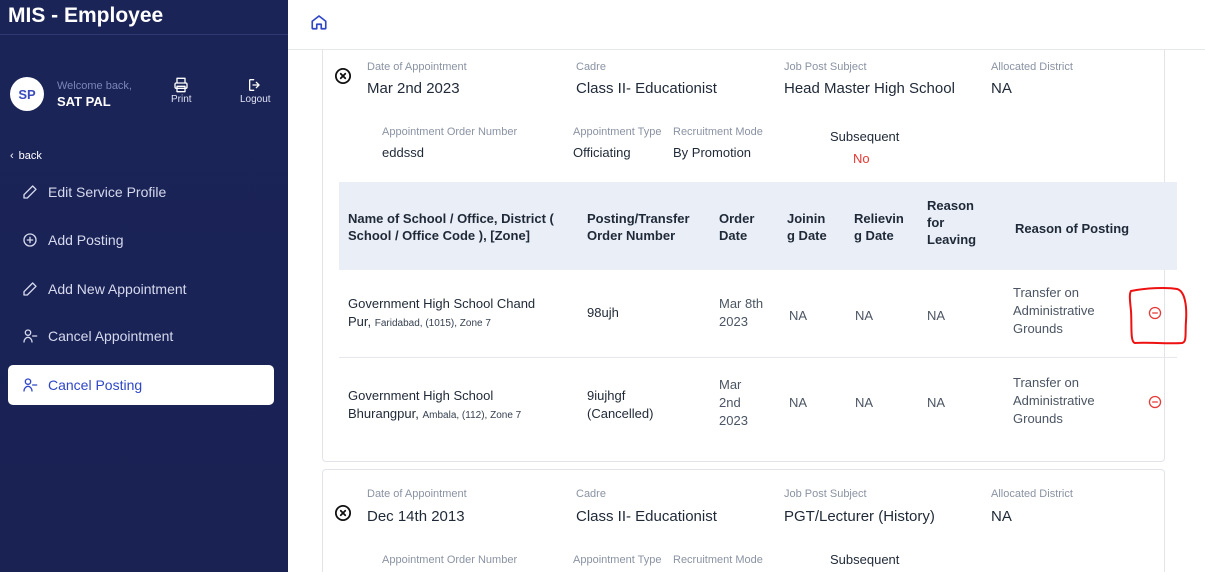  What do you see at coordinates (712, 152) in the screenshot?
I see `recruitment-mode-value: By Promotion` at bounding box center [712, 152].